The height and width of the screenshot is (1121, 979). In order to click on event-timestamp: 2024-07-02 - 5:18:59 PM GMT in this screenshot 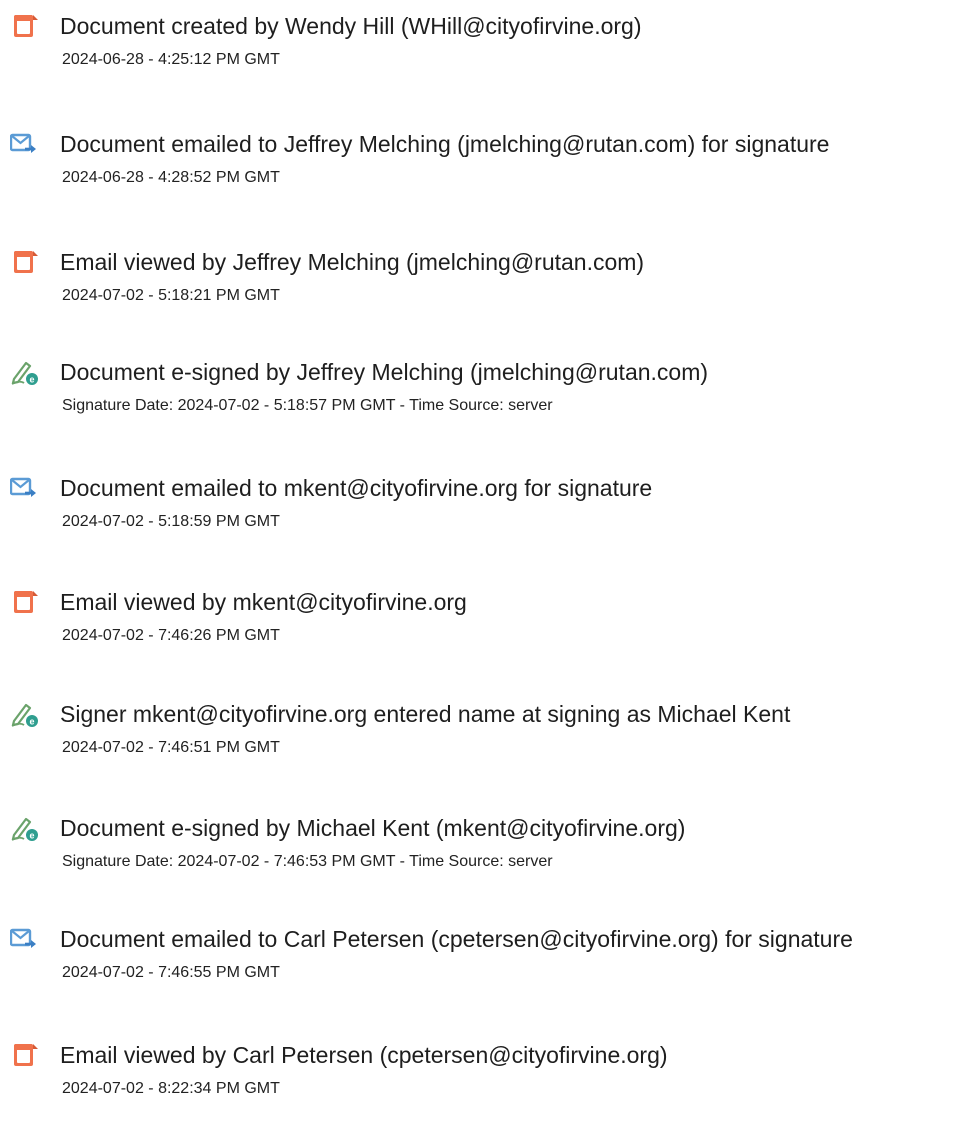, I will do `click(171, 521)`.